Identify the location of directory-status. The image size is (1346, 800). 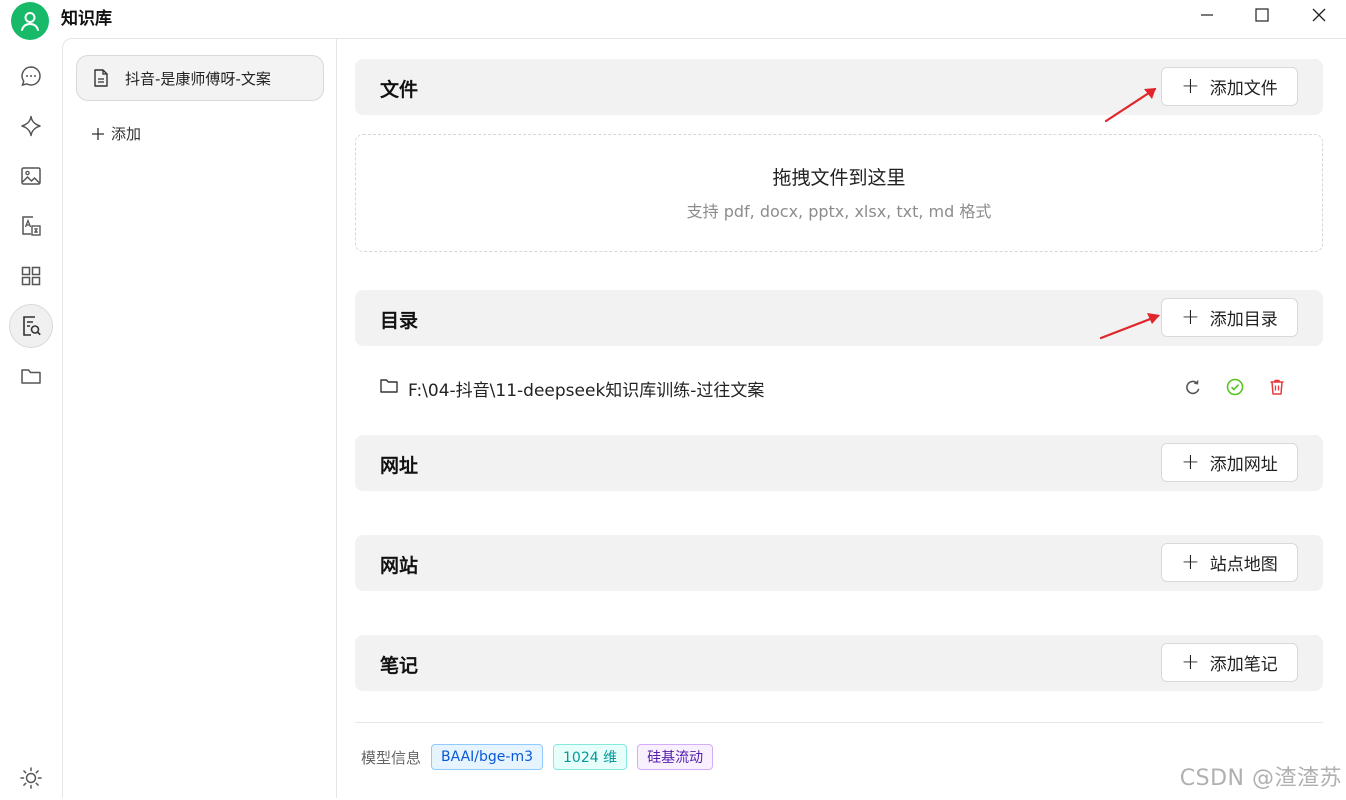
(1235, 387).